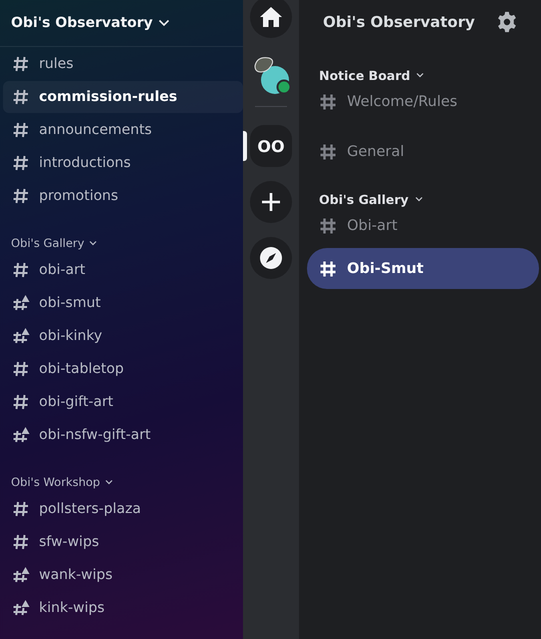 The image size is (541, 639). I want to click on channel-item: rules, so click(123, 64).